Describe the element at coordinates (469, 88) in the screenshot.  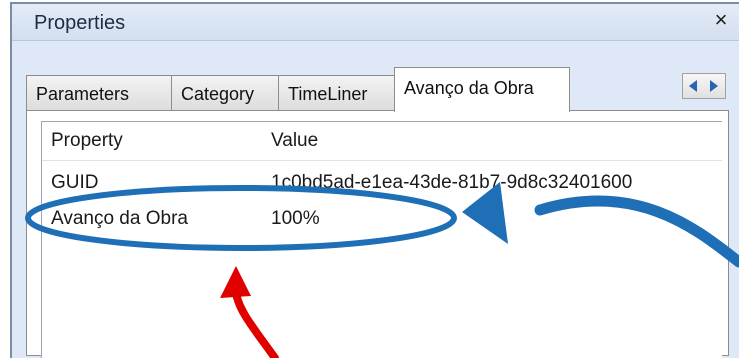
I see `tab-label: Avanço da Obra` at that location.